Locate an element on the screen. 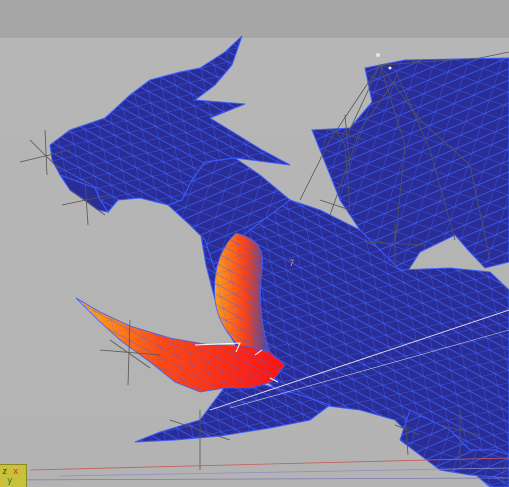 This screenshot has height=487, width=509. axis-tripod-icon: z x y is located at coordinates (13, 475).